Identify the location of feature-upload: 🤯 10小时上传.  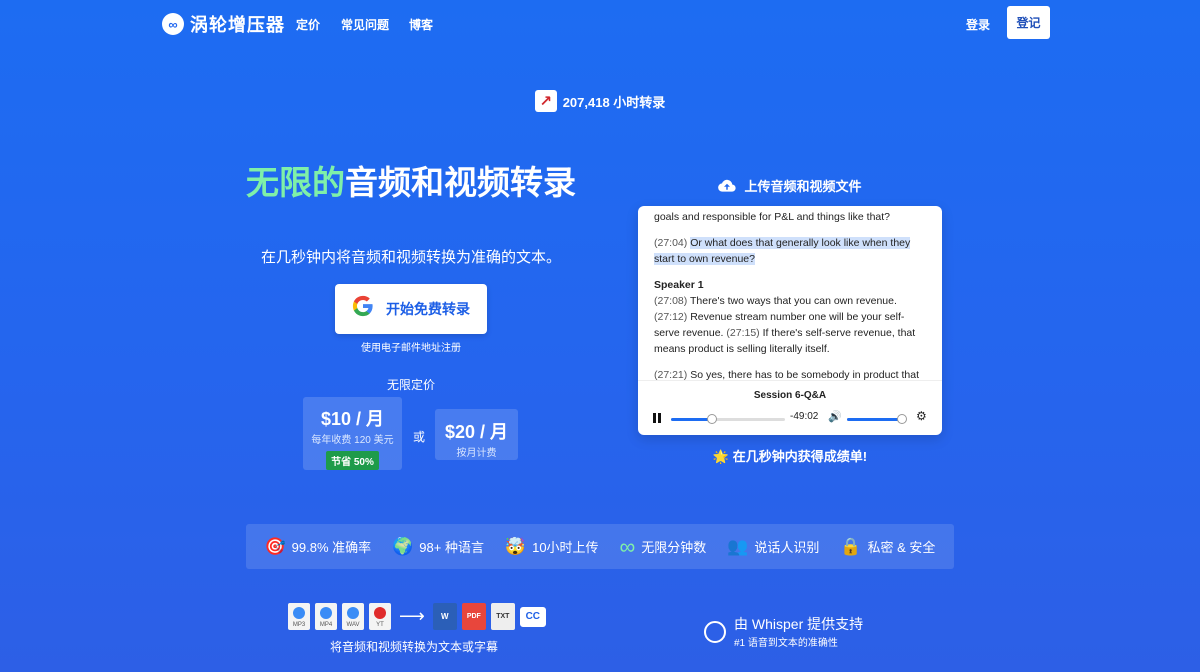
(552, 546).